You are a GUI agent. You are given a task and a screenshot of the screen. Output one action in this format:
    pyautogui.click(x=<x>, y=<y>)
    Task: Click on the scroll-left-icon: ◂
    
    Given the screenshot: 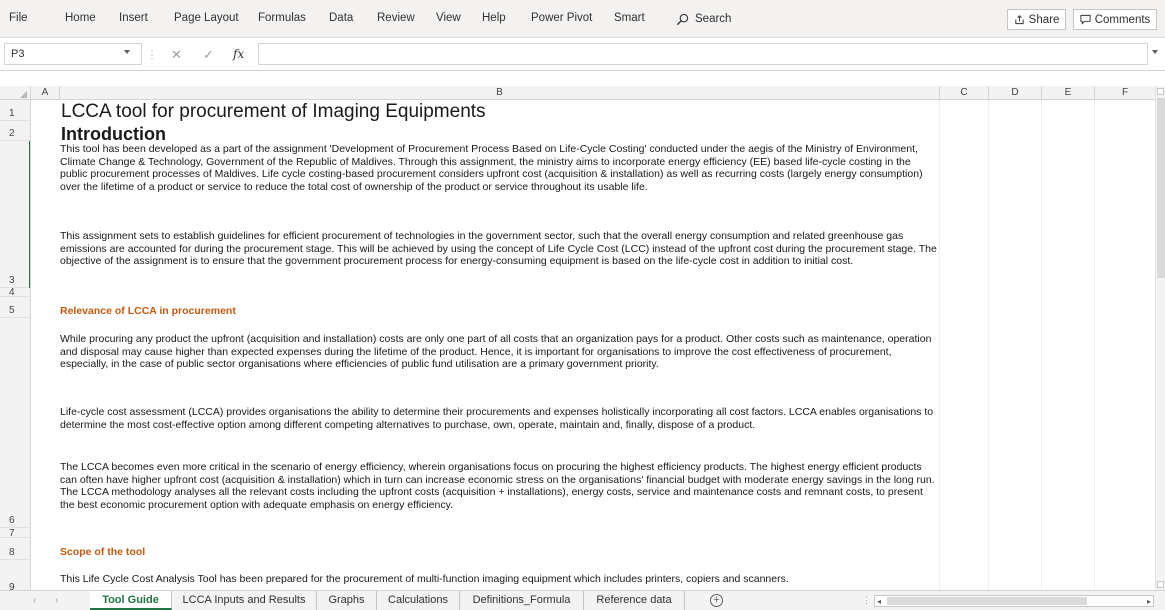 What is the action you would take?
    pyautogui.click(x=879, y=601)
    